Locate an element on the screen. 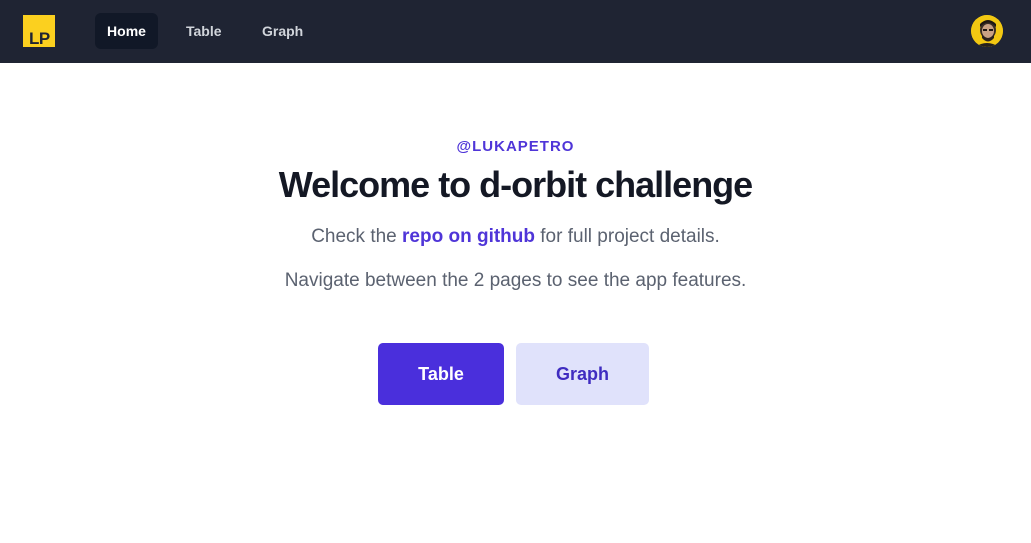  hero-eyebrow: @LUKAPETRO is located at coordinates (515, 146).